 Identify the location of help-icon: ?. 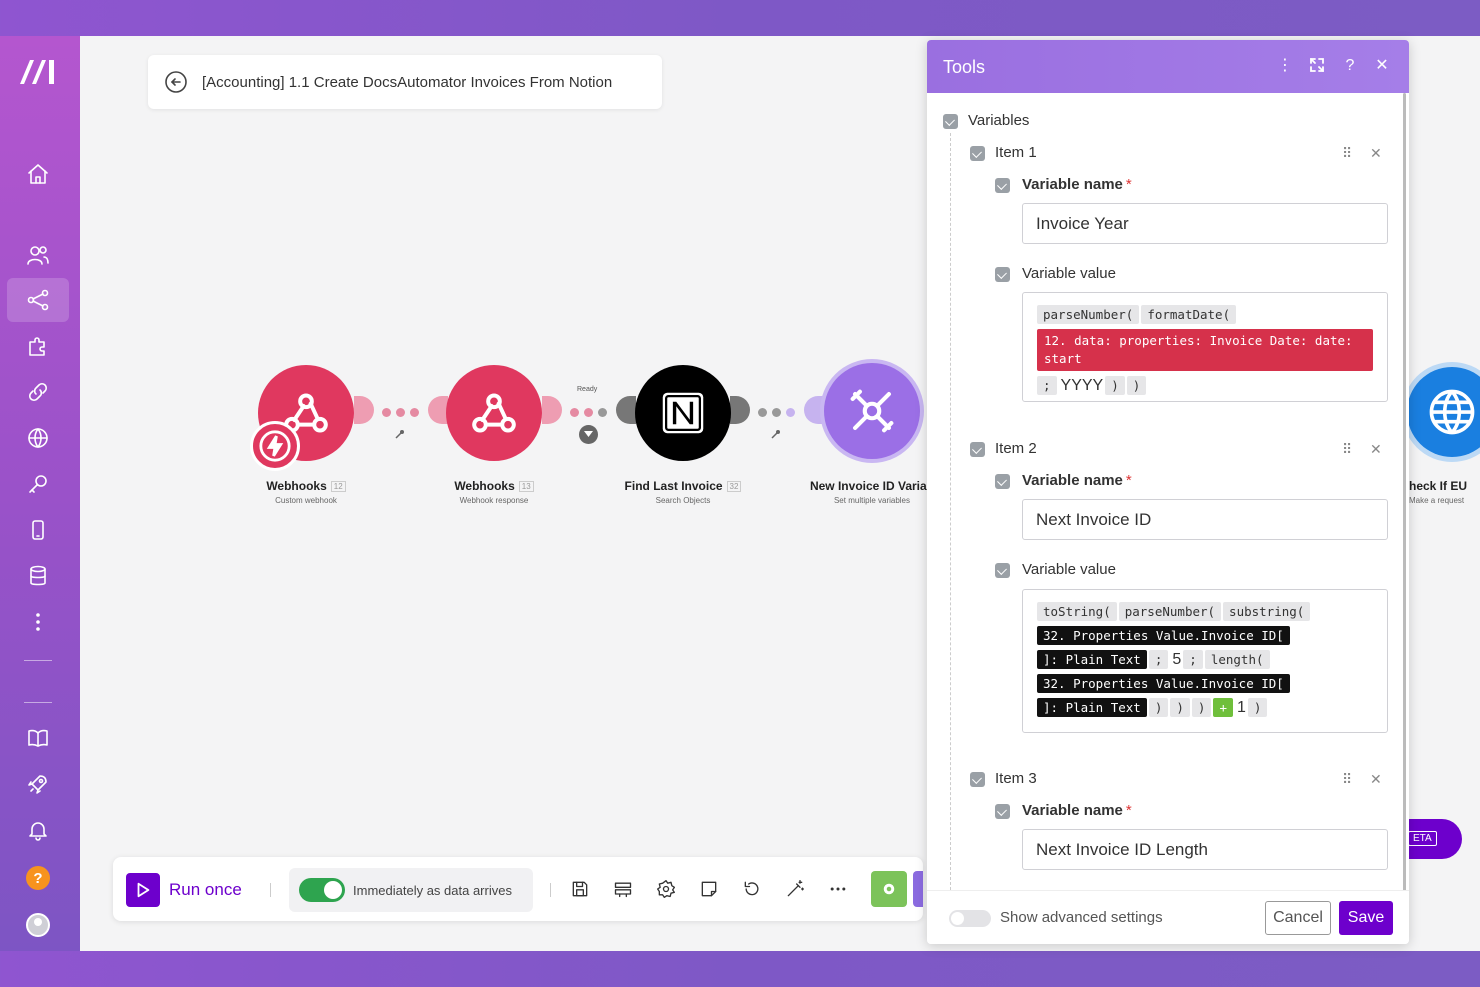
(38, 878).